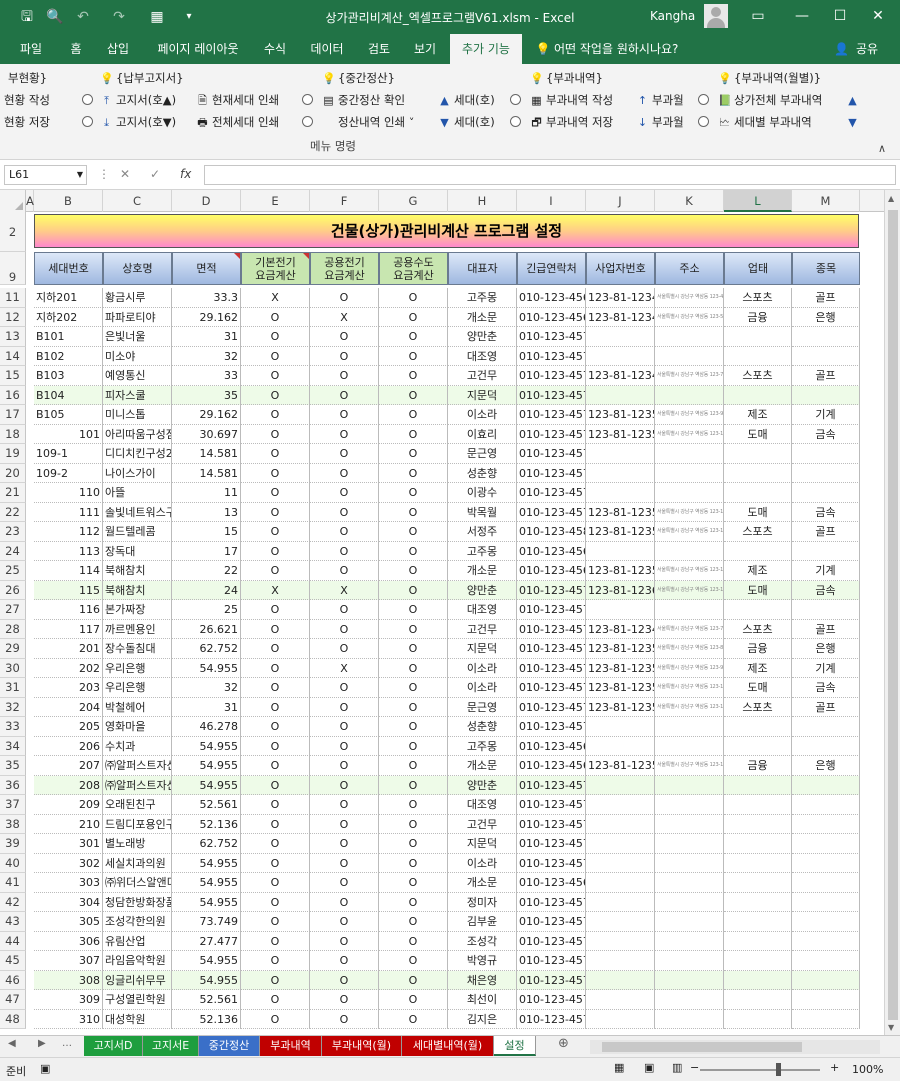  Describe the element at coordinates (758, 201) in the screenshot. I see `column-header-l: L` at that location.